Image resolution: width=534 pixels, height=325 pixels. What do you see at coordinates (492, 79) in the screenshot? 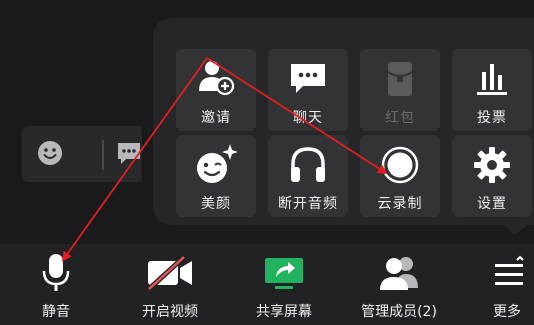
I see `vote-icon` at bounding box center [492, 79].